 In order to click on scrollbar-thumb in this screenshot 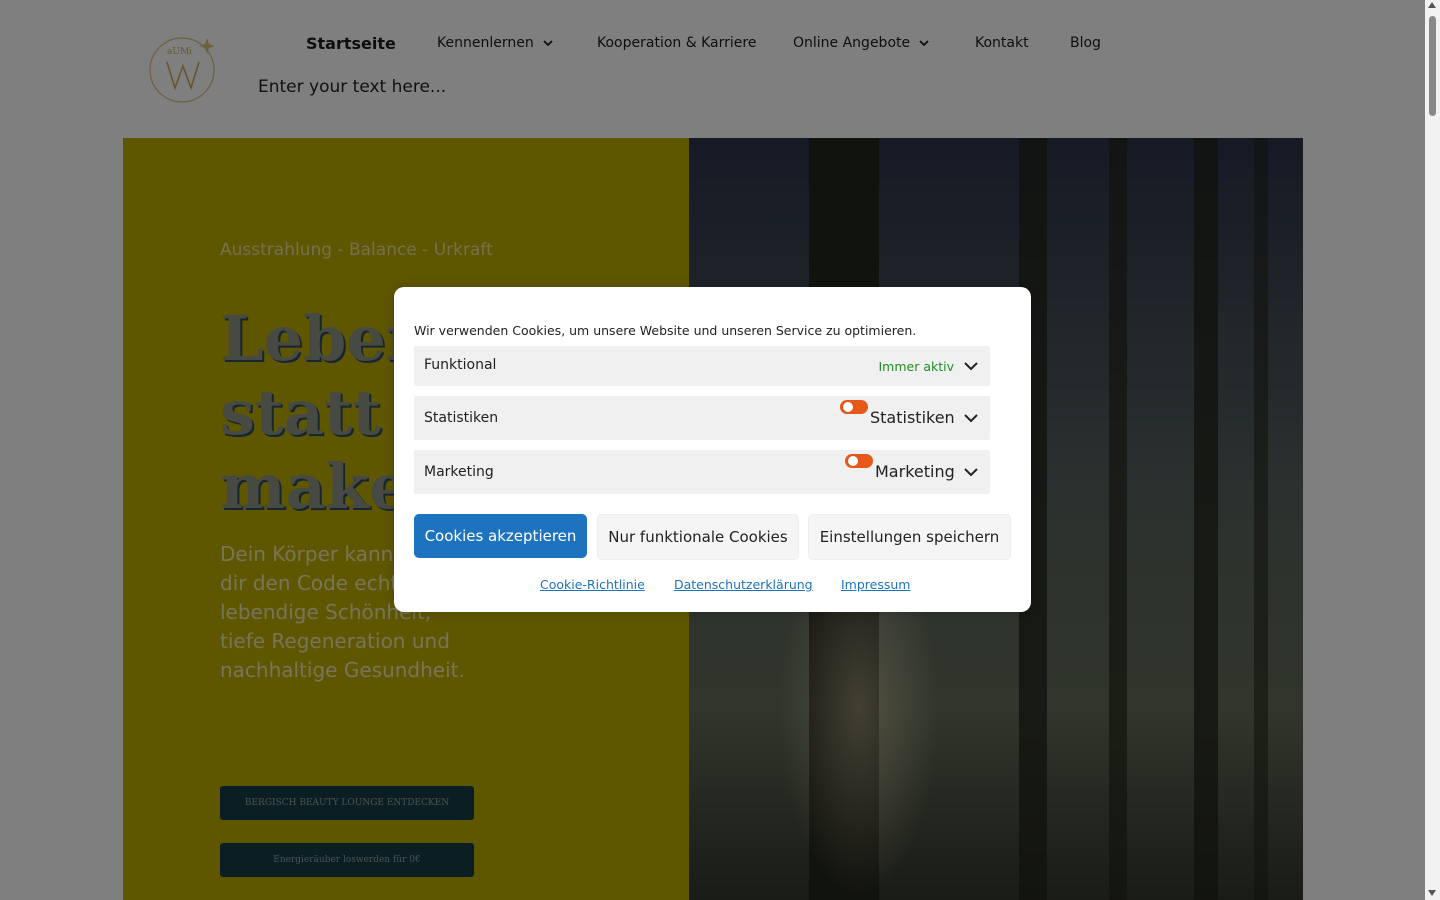, I will do `click(1432, 66)`.